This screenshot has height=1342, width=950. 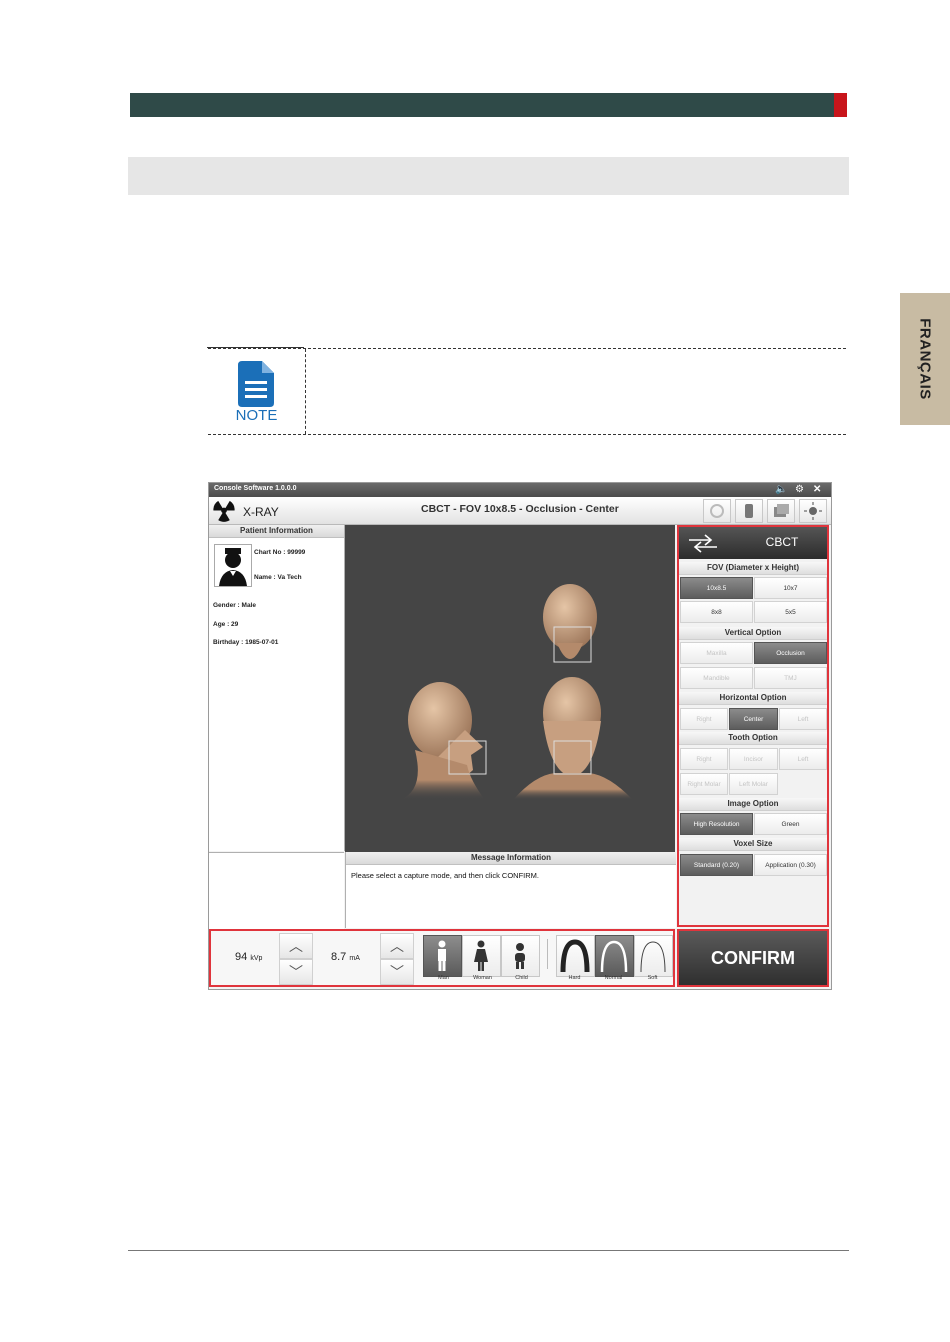 What do you see at coordinates (716, 653) in the screenshot?
I see `vertical-maxilla: Maxilla` at bounding box center [716, 653].